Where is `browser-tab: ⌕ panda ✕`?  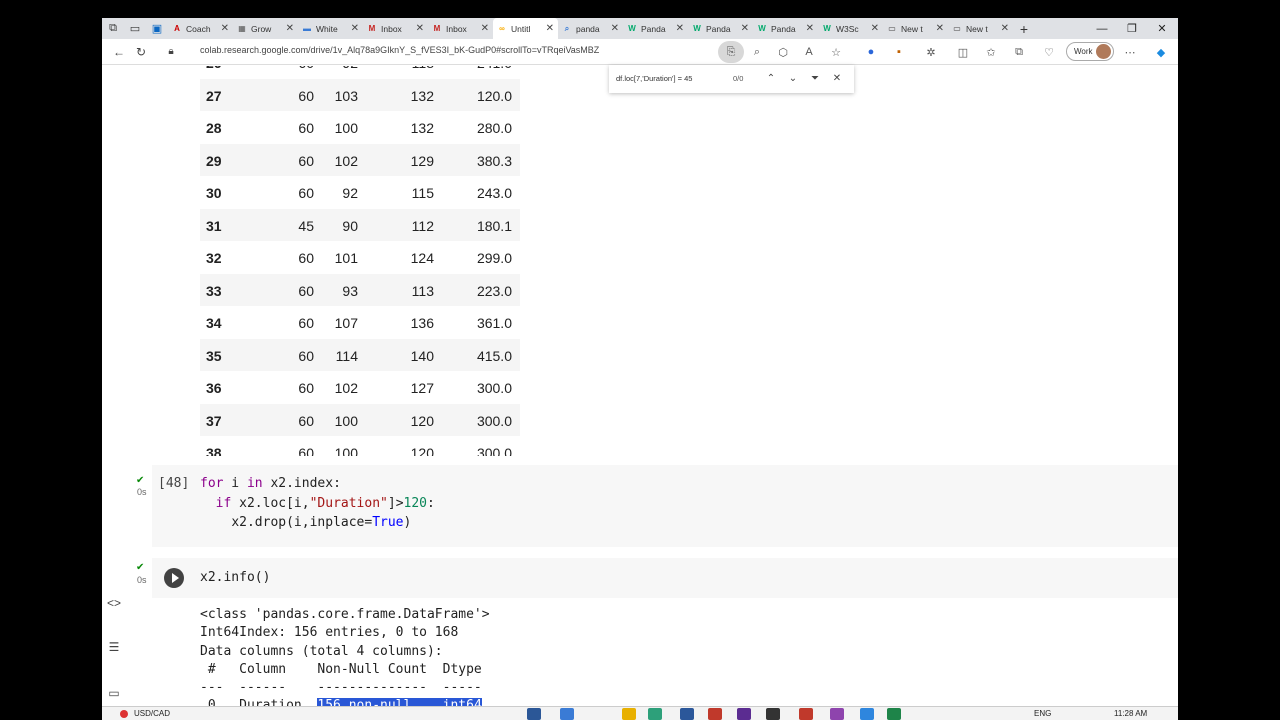
browser-tab: ⌕ panda ✕ is located at coordinates (590, 28).